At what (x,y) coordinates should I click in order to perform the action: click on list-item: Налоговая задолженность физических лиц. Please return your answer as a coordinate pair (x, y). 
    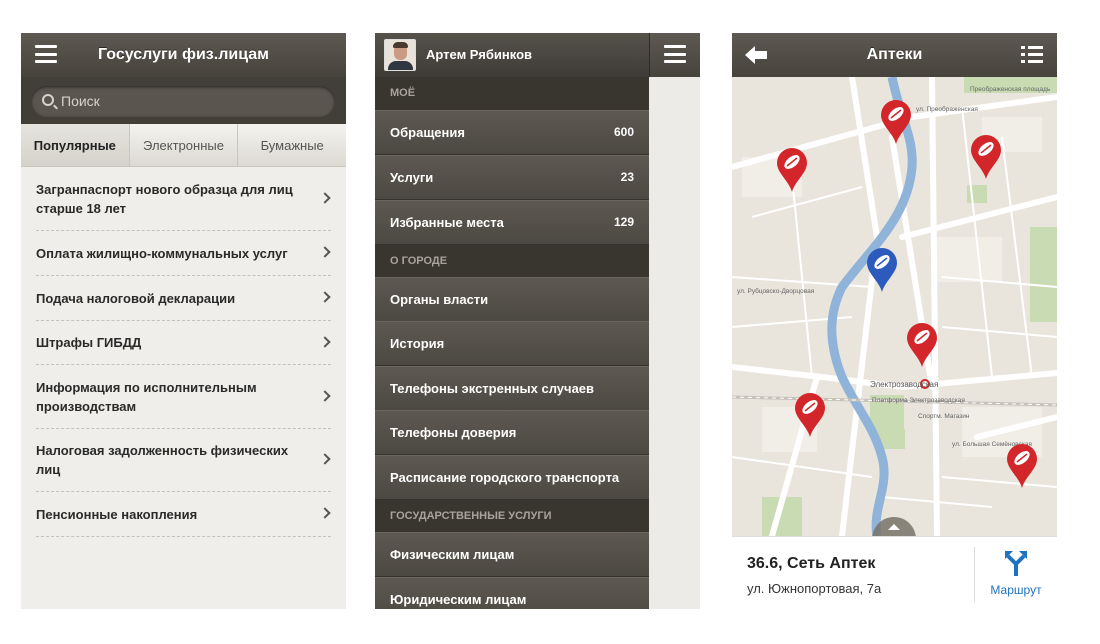
    Looking at the image, I should click on (183, 460).